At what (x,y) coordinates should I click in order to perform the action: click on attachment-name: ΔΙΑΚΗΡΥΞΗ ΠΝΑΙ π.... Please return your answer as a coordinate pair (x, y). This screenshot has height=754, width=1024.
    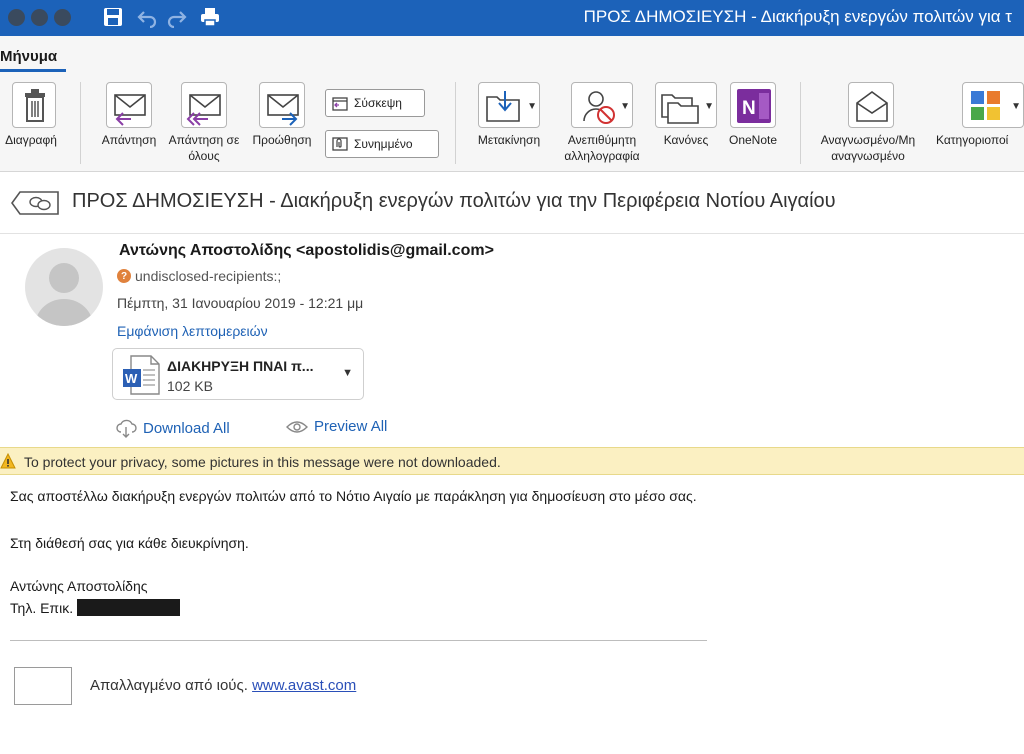
    Looking at the image, I should click on (240, 366).